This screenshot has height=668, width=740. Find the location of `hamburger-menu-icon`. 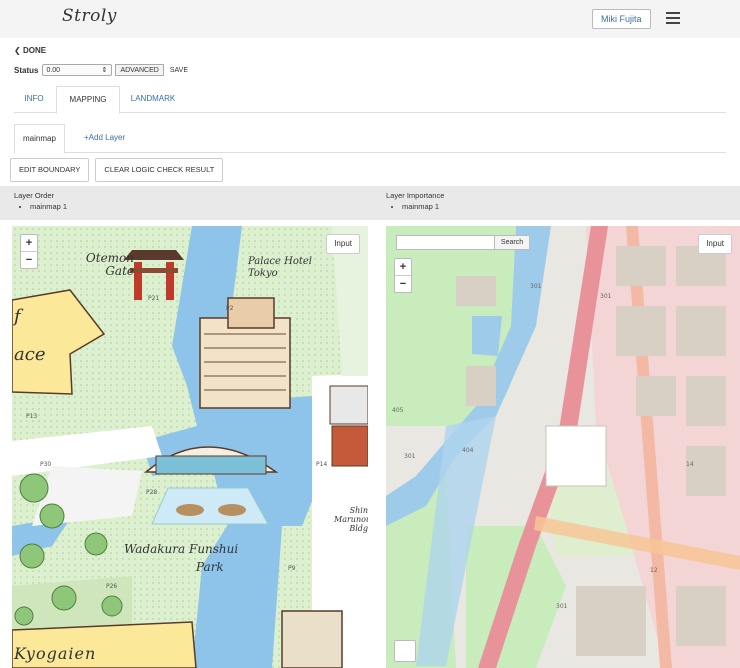

hamburger-menu-icon is located at coordinates (673, 19).